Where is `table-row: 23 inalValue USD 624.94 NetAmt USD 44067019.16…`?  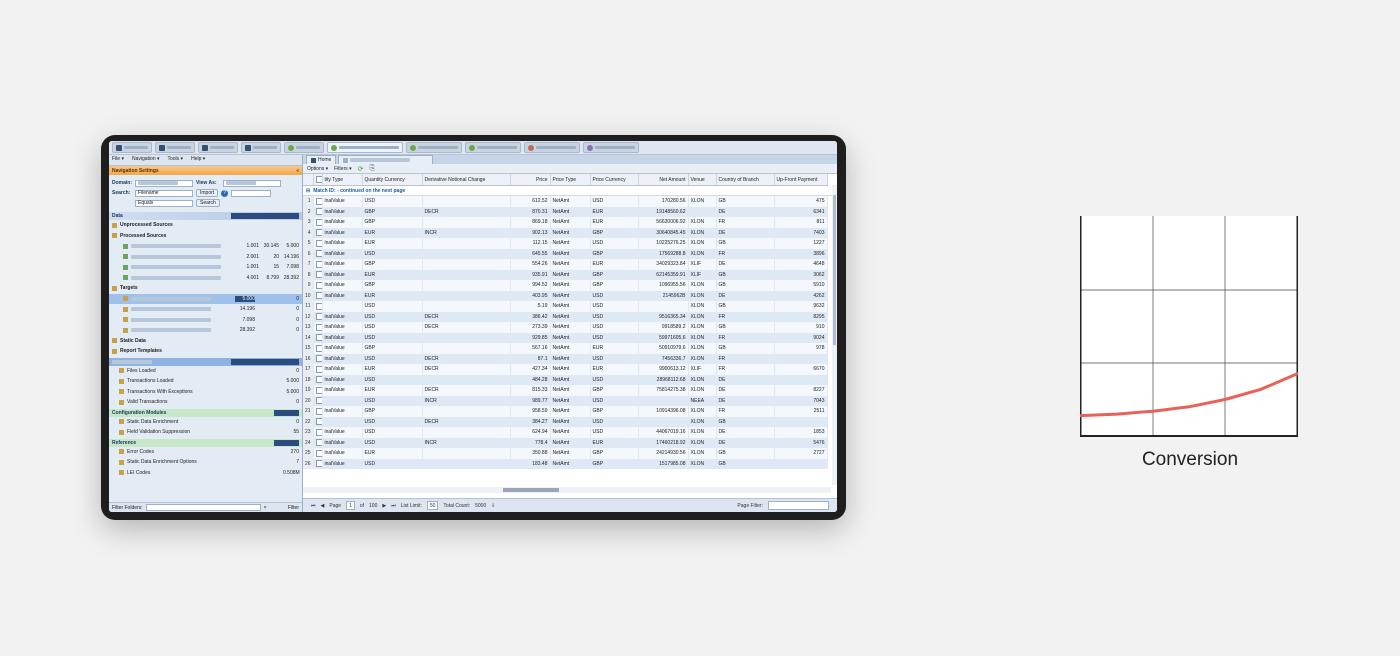 table-row: 23 inalValue USD 624.94 NetAmt USD 44067019.16… is located at coordinates (565, 432).